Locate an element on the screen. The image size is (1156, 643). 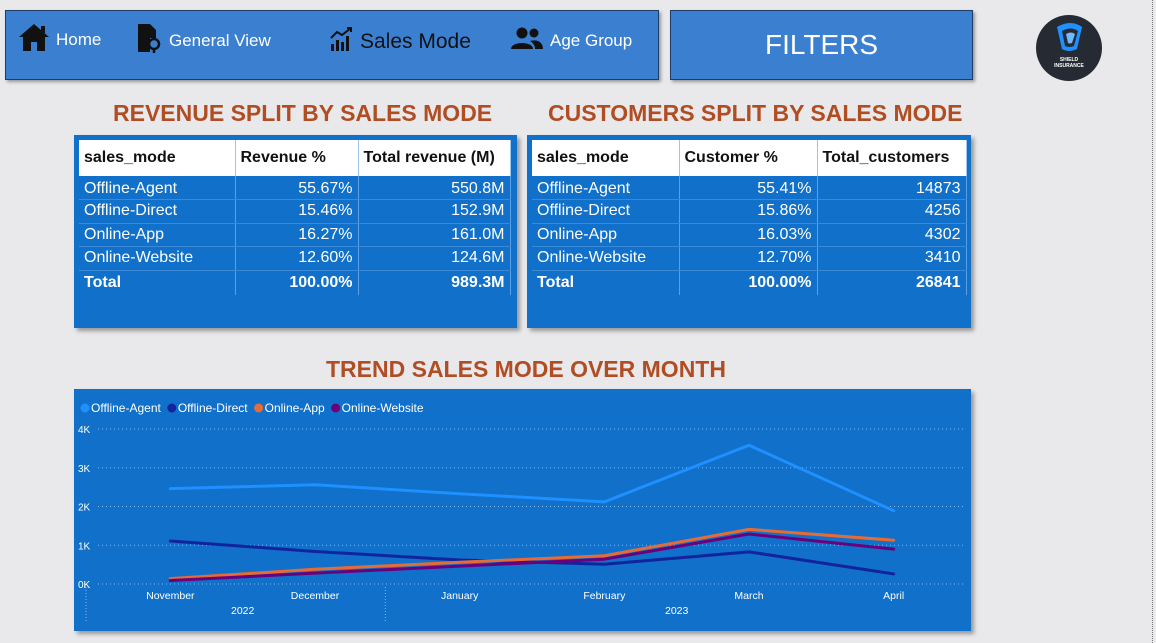
customers-table-title: CUSTOMERS SPLIT BY SALES MODE is located at coordinates (755, 113).